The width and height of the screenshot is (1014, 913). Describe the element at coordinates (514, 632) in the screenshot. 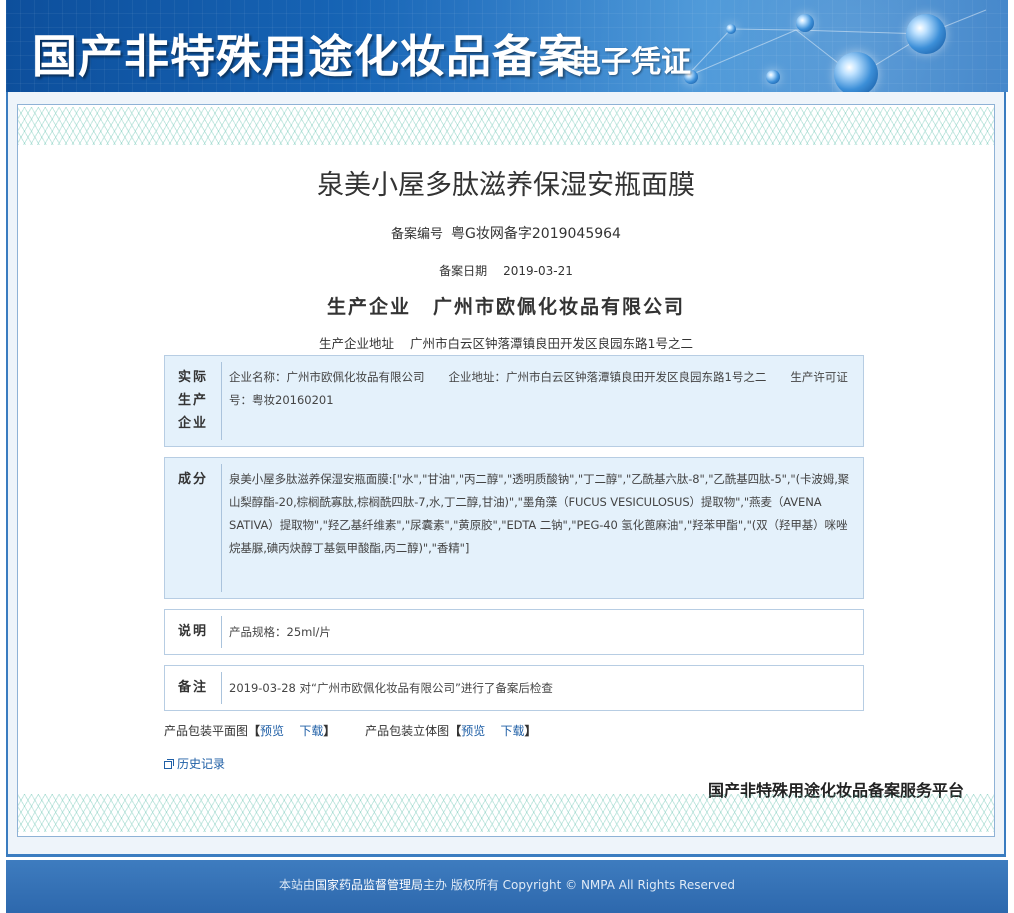

I see `description-box: 说明 产品规格：25ml/片` at that location.